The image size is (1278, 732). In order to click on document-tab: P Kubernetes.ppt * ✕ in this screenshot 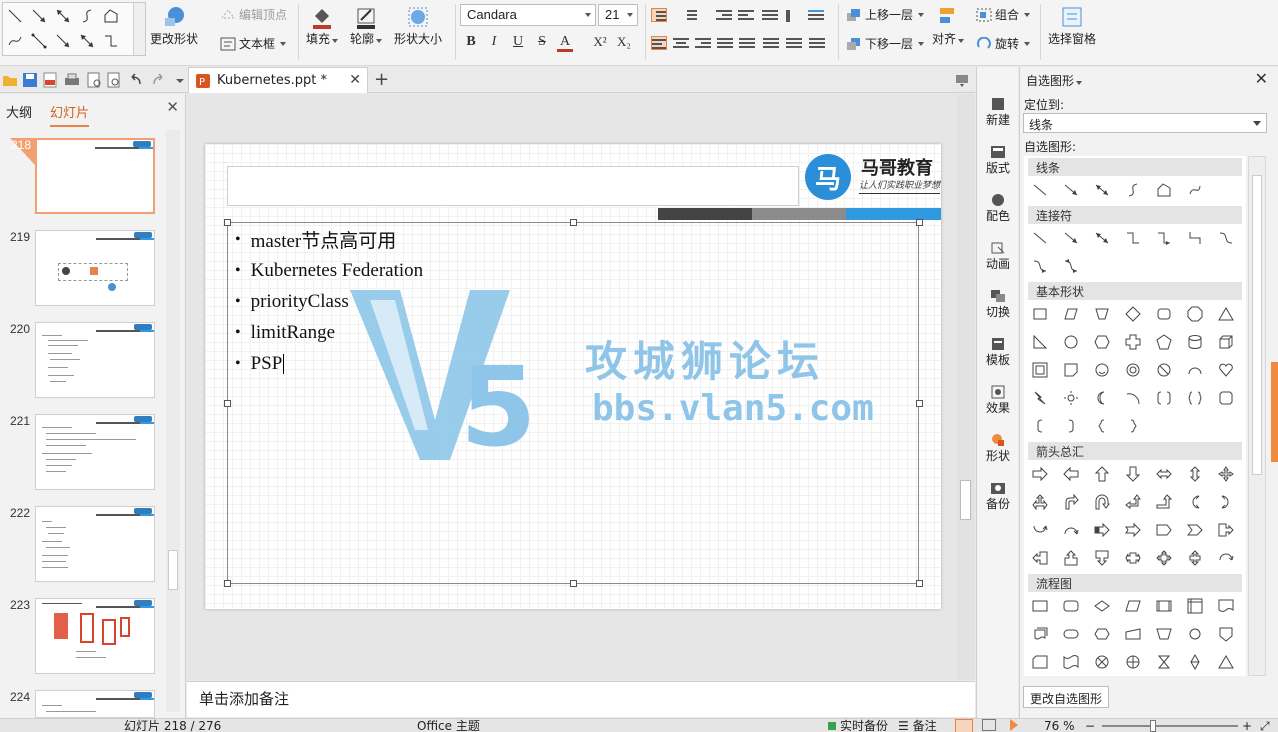, I will do `click(278, 80)`.